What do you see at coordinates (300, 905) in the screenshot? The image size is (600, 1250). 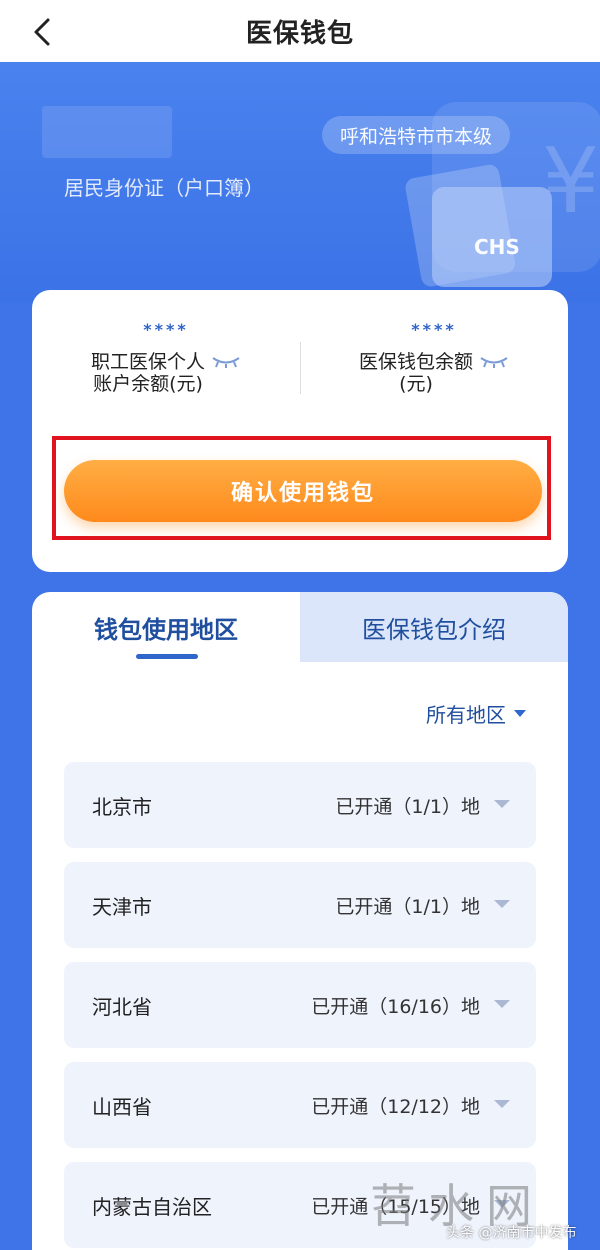 I see `list-item: 天津市 已开通（1/1）地` at bounding box center [300, 905].